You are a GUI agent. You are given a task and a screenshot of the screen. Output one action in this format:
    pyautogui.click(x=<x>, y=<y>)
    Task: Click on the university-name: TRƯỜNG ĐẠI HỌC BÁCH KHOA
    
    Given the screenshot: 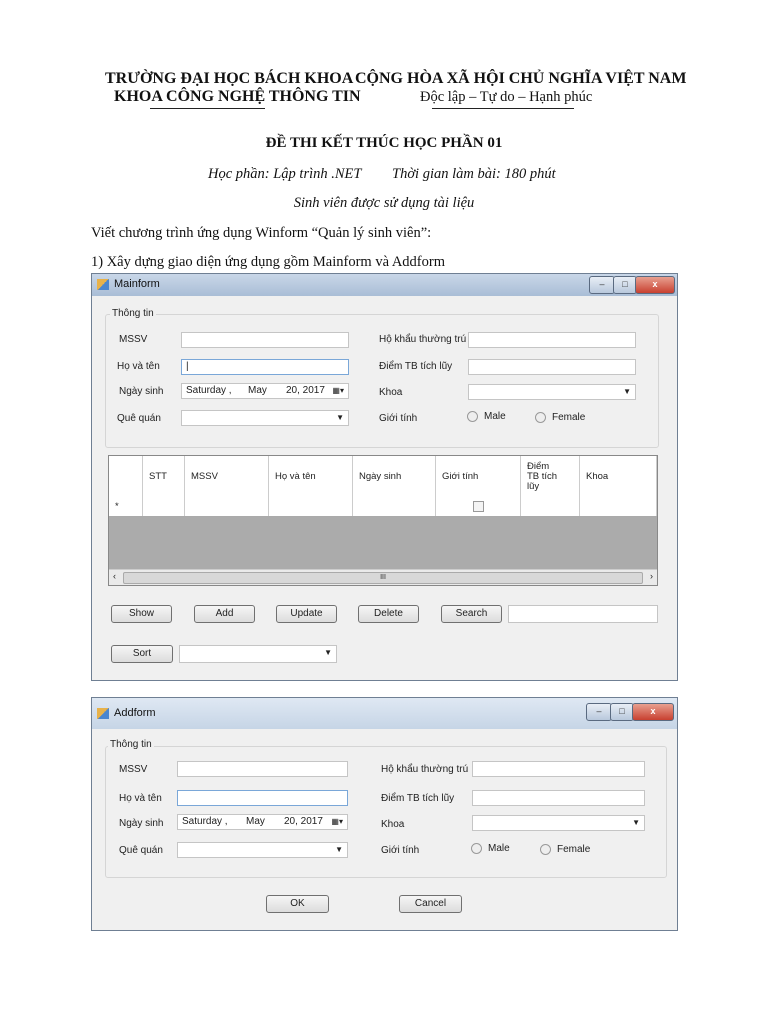 What is the action you would take?
    pyautogui.click(x=229, y=78)
    